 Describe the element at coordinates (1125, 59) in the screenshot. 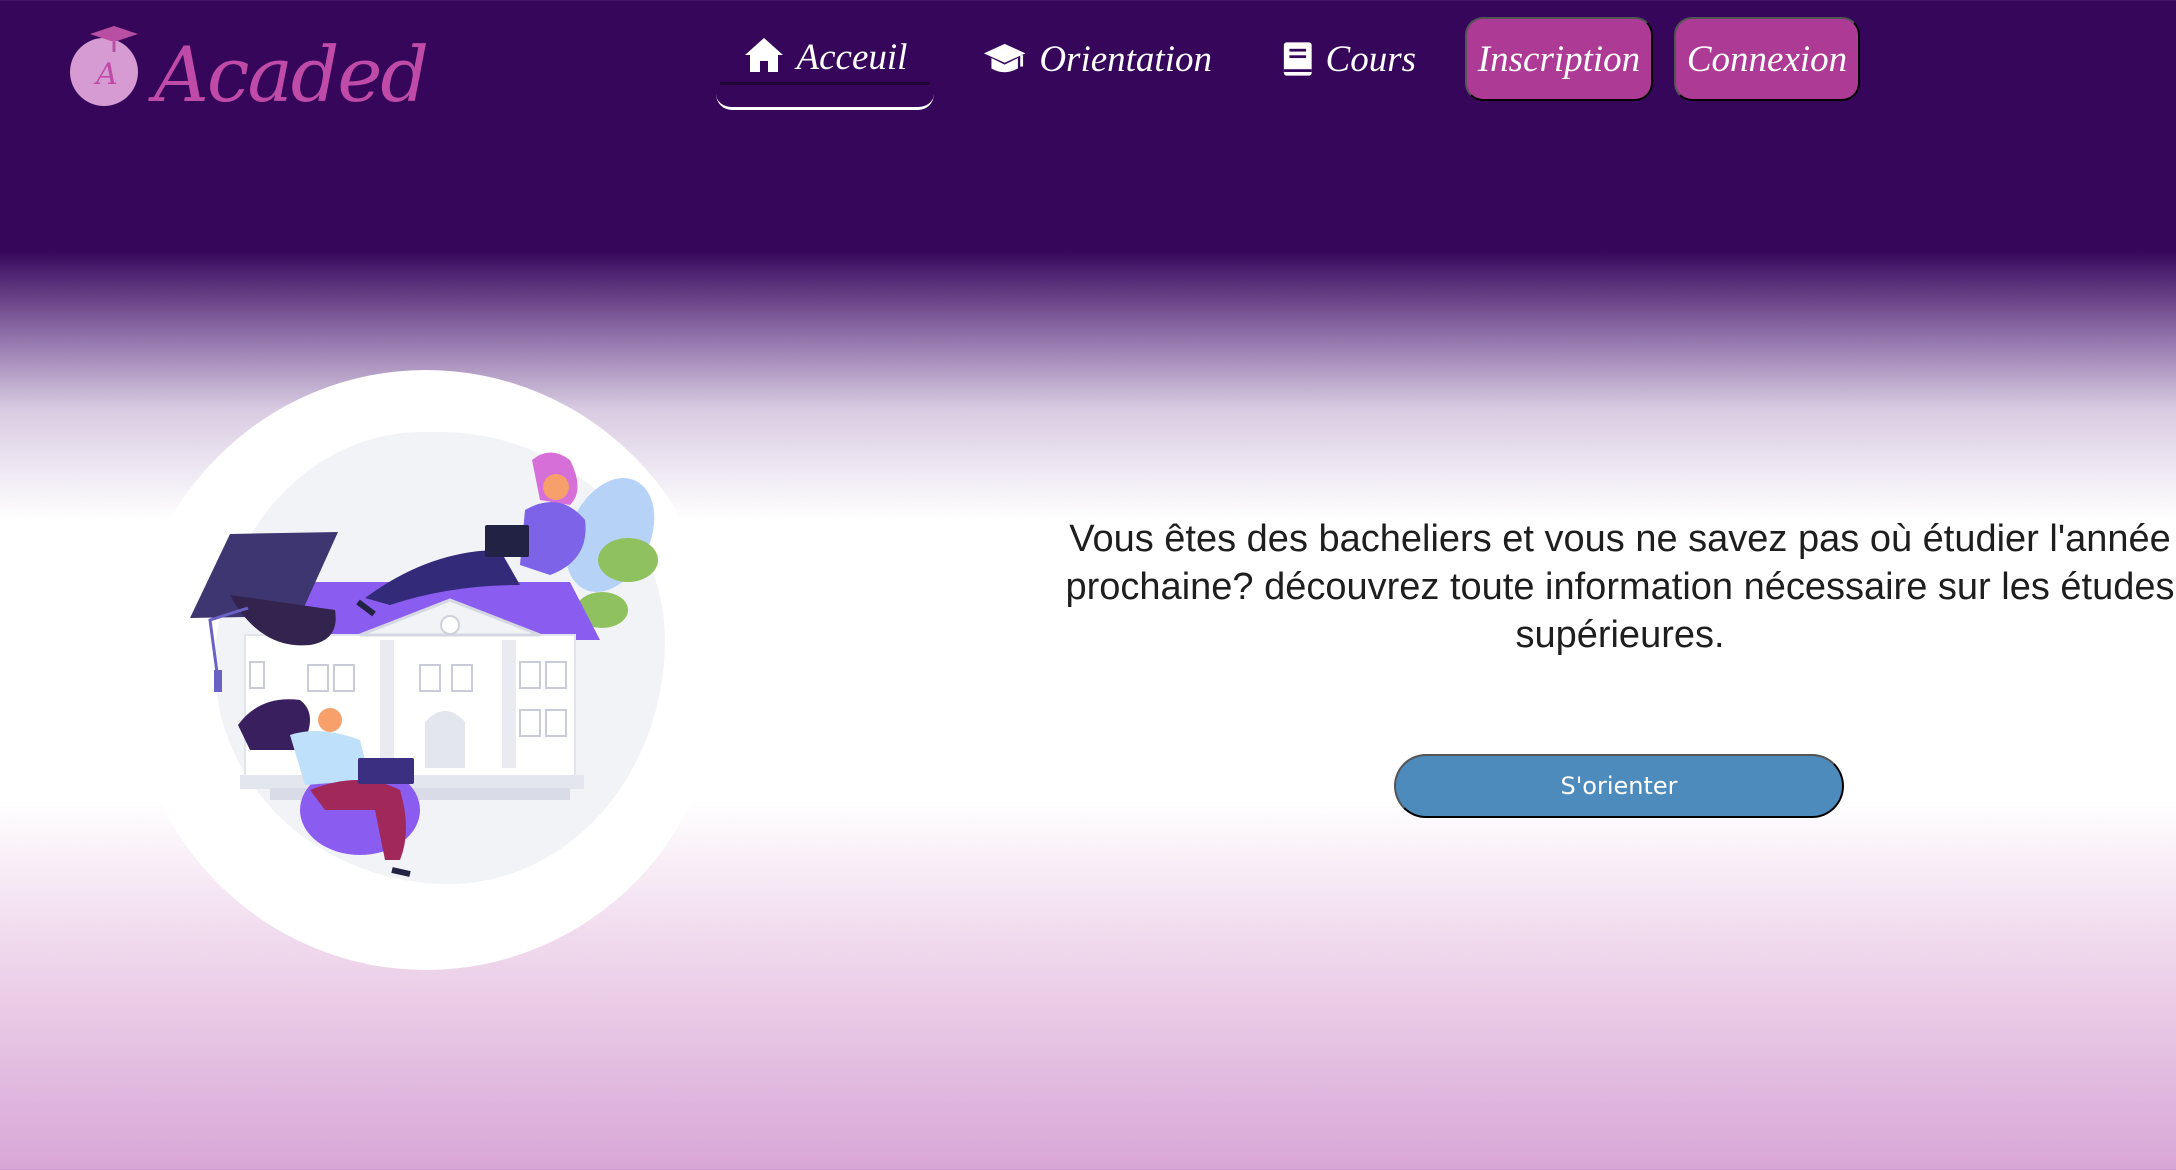

I see `nav-item-label: Orientation` at that location.